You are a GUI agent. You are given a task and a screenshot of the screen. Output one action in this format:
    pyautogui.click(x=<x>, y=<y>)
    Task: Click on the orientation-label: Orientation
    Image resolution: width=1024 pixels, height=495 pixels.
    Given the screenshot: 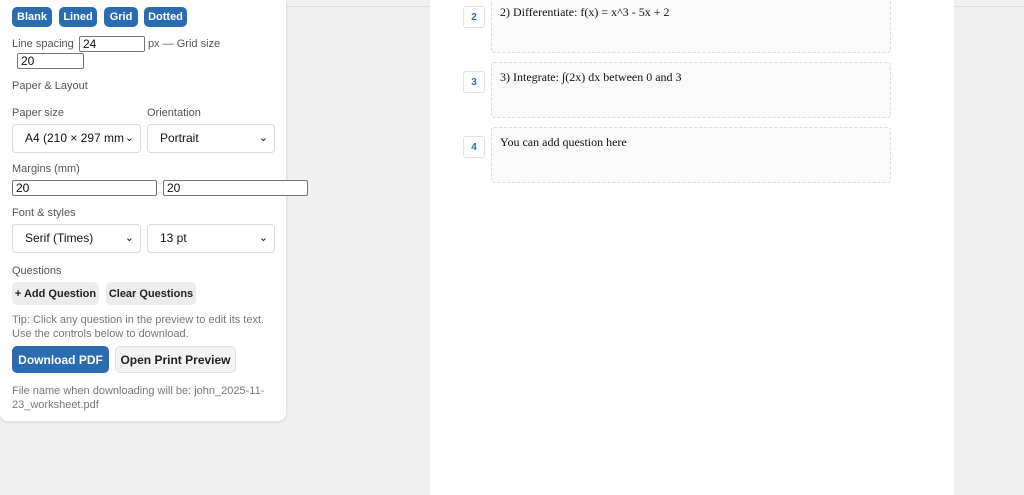 What is the action you would take?
    pyautogui.click(x=174, y=113)
    